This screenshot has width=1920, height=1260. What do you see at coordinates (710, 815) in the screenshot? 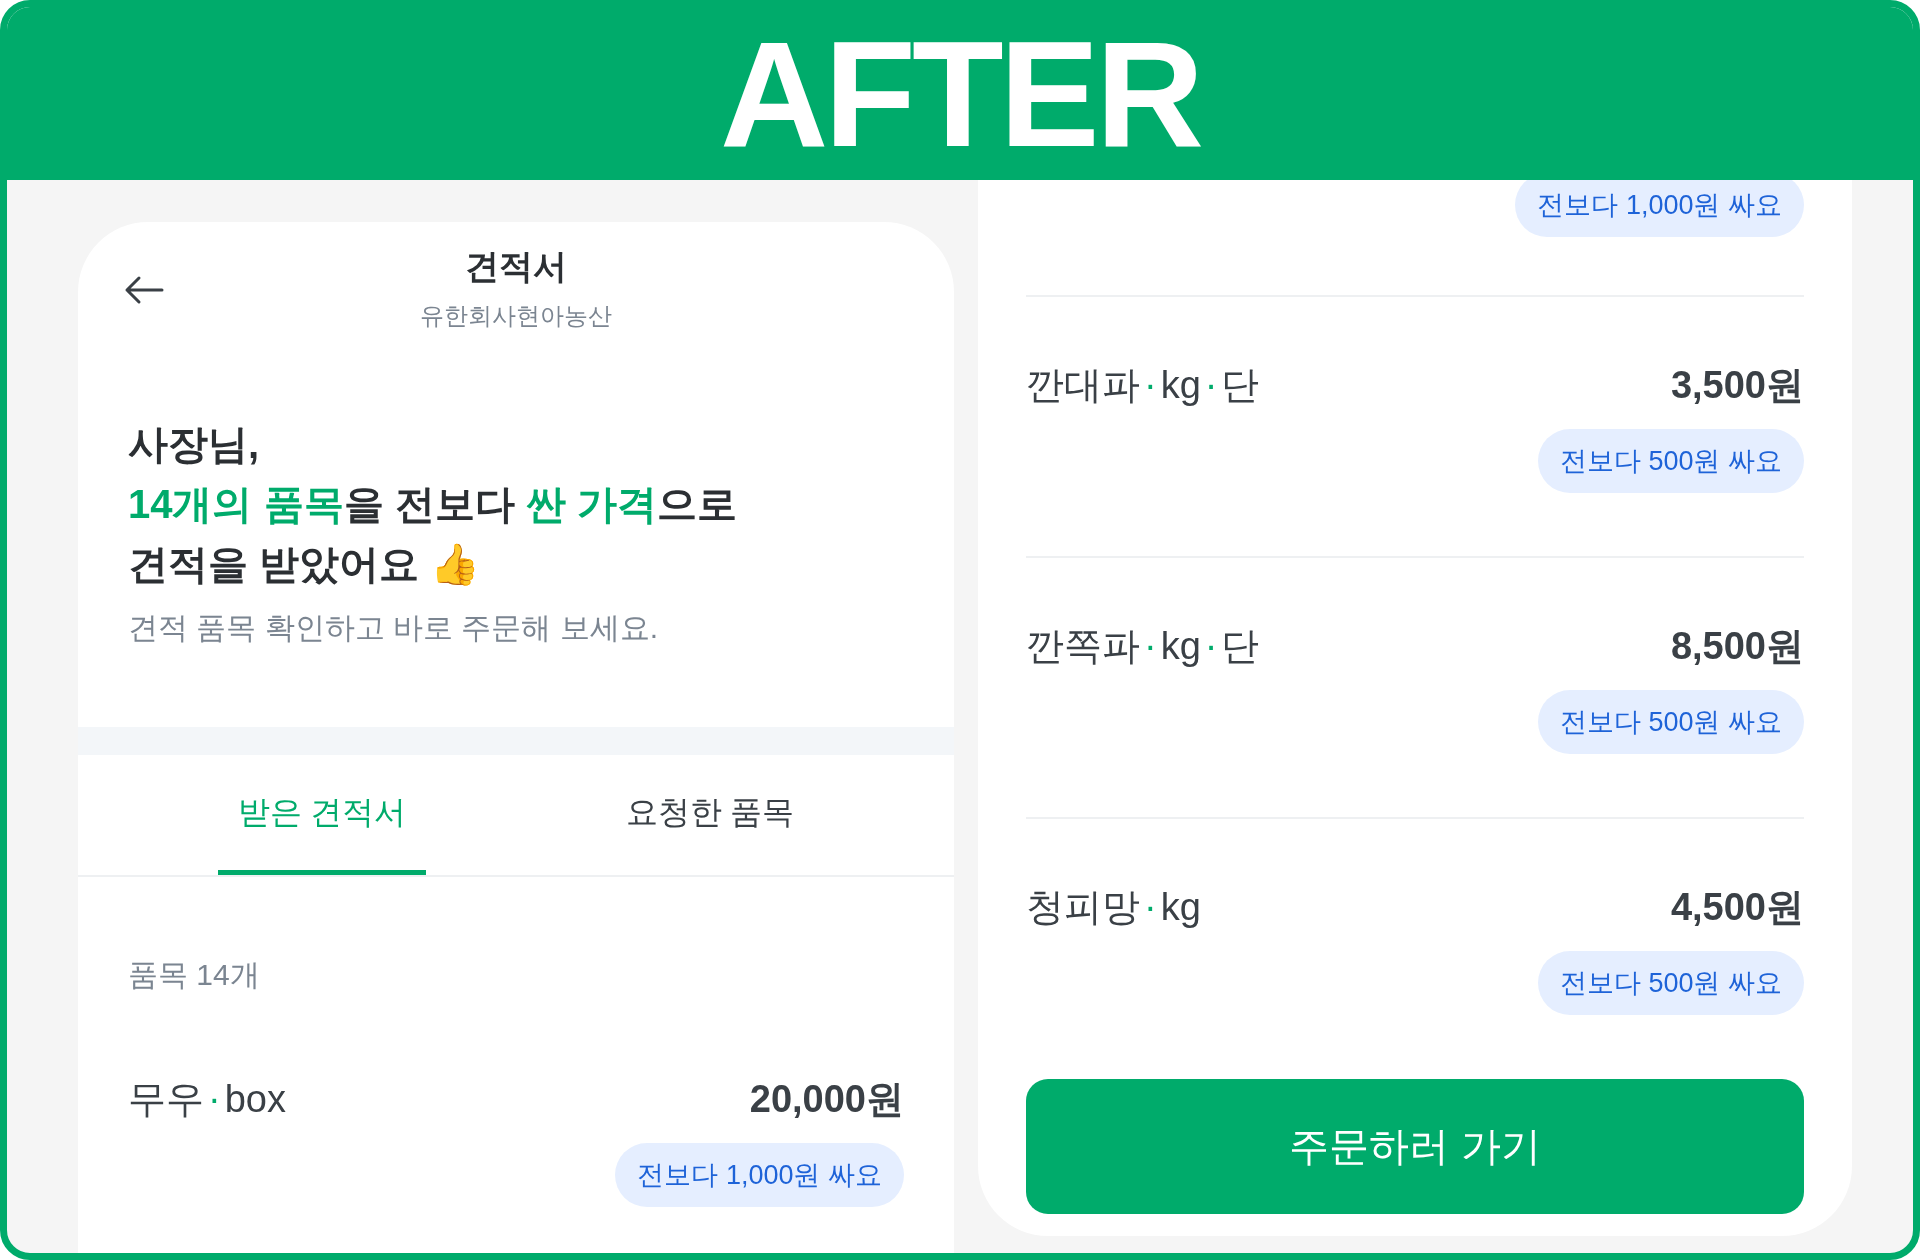
I see `tab: 요청한 품목` at bounding box center [710, 815].